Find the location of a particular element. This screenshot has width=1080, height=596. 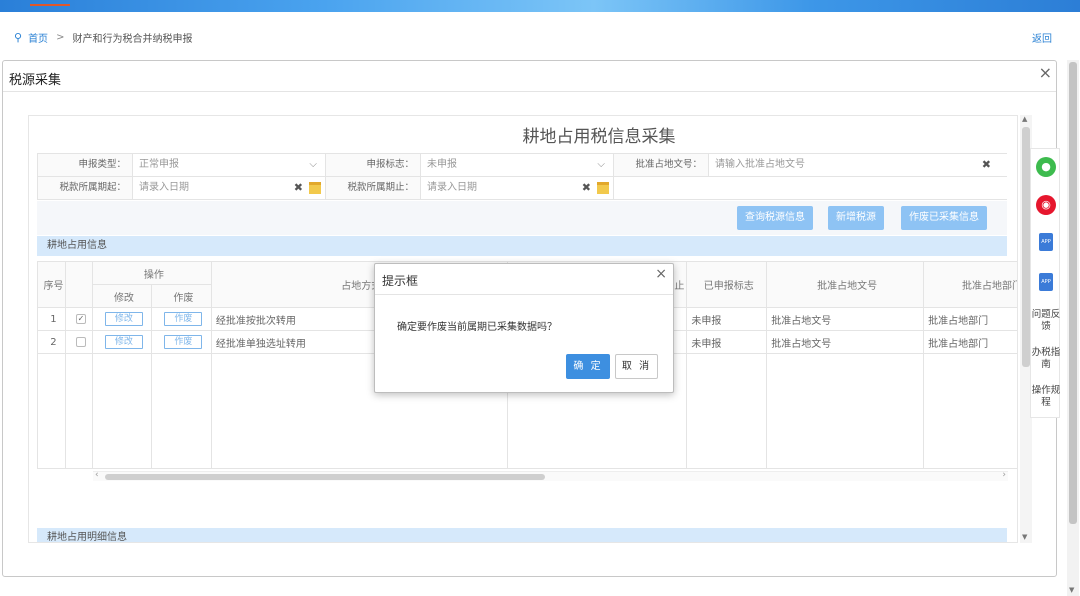

weibo-icon: ◉ is located at coordinates (1046, 205).